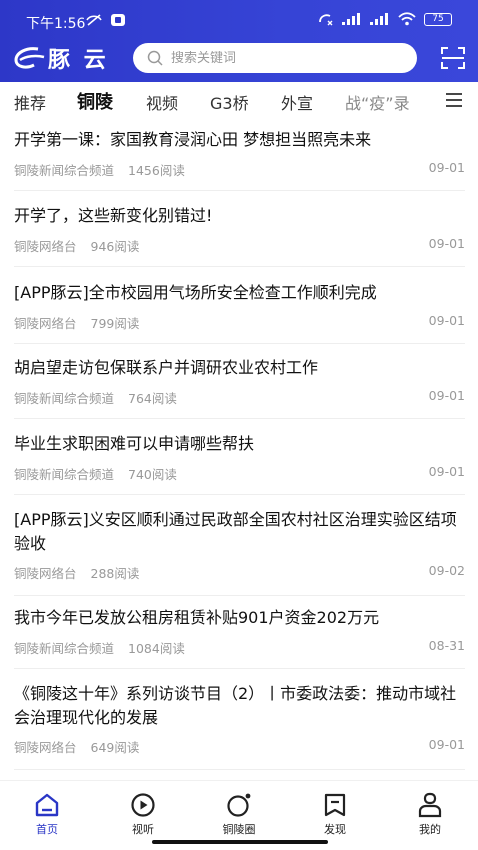 This screenshot has height=850, width=478. Describe the element at coordinates (115, 246) in the screenshot. I see `article-reads: 946阅读` at that location.